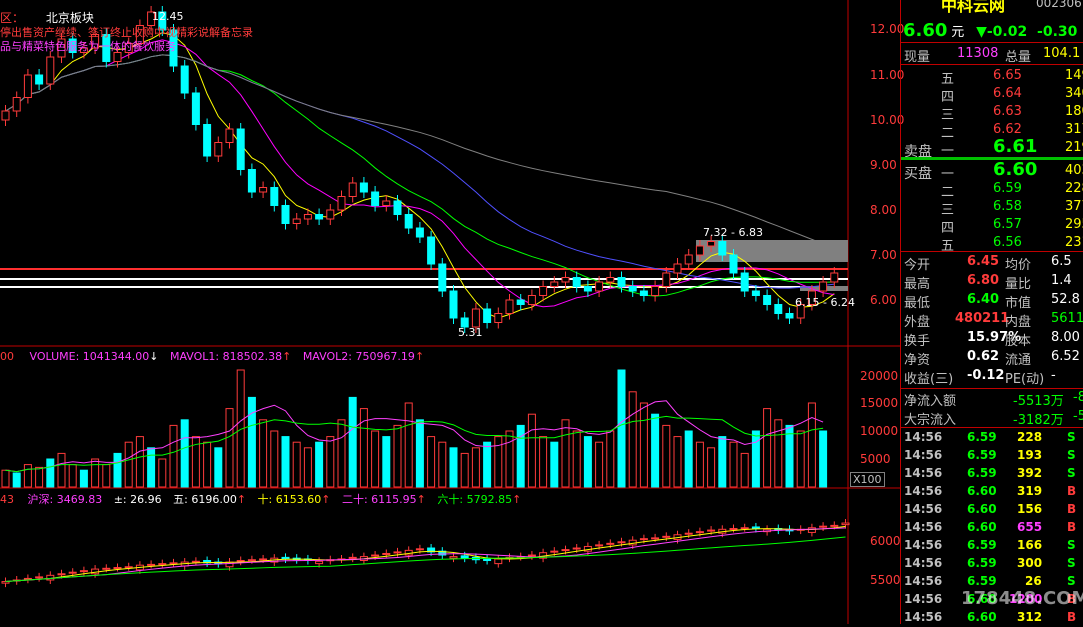  What do you see at coordinates (992, 131) in the screenshot?
I see `ask-row: 二6.62317` at bounding box center [992, 131].